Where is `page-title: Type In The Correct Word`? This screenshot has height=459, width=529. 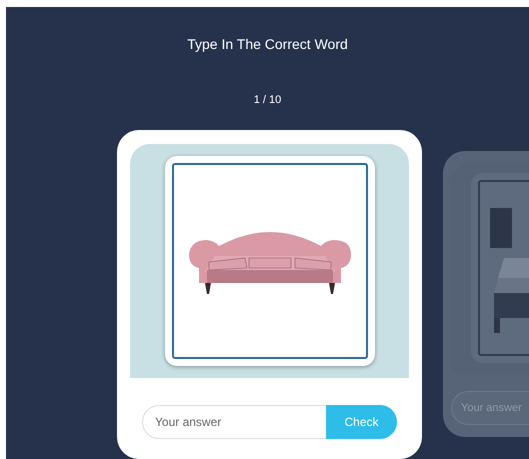 page-title: Type In The Correct Word is located at coordinates (267, 44).